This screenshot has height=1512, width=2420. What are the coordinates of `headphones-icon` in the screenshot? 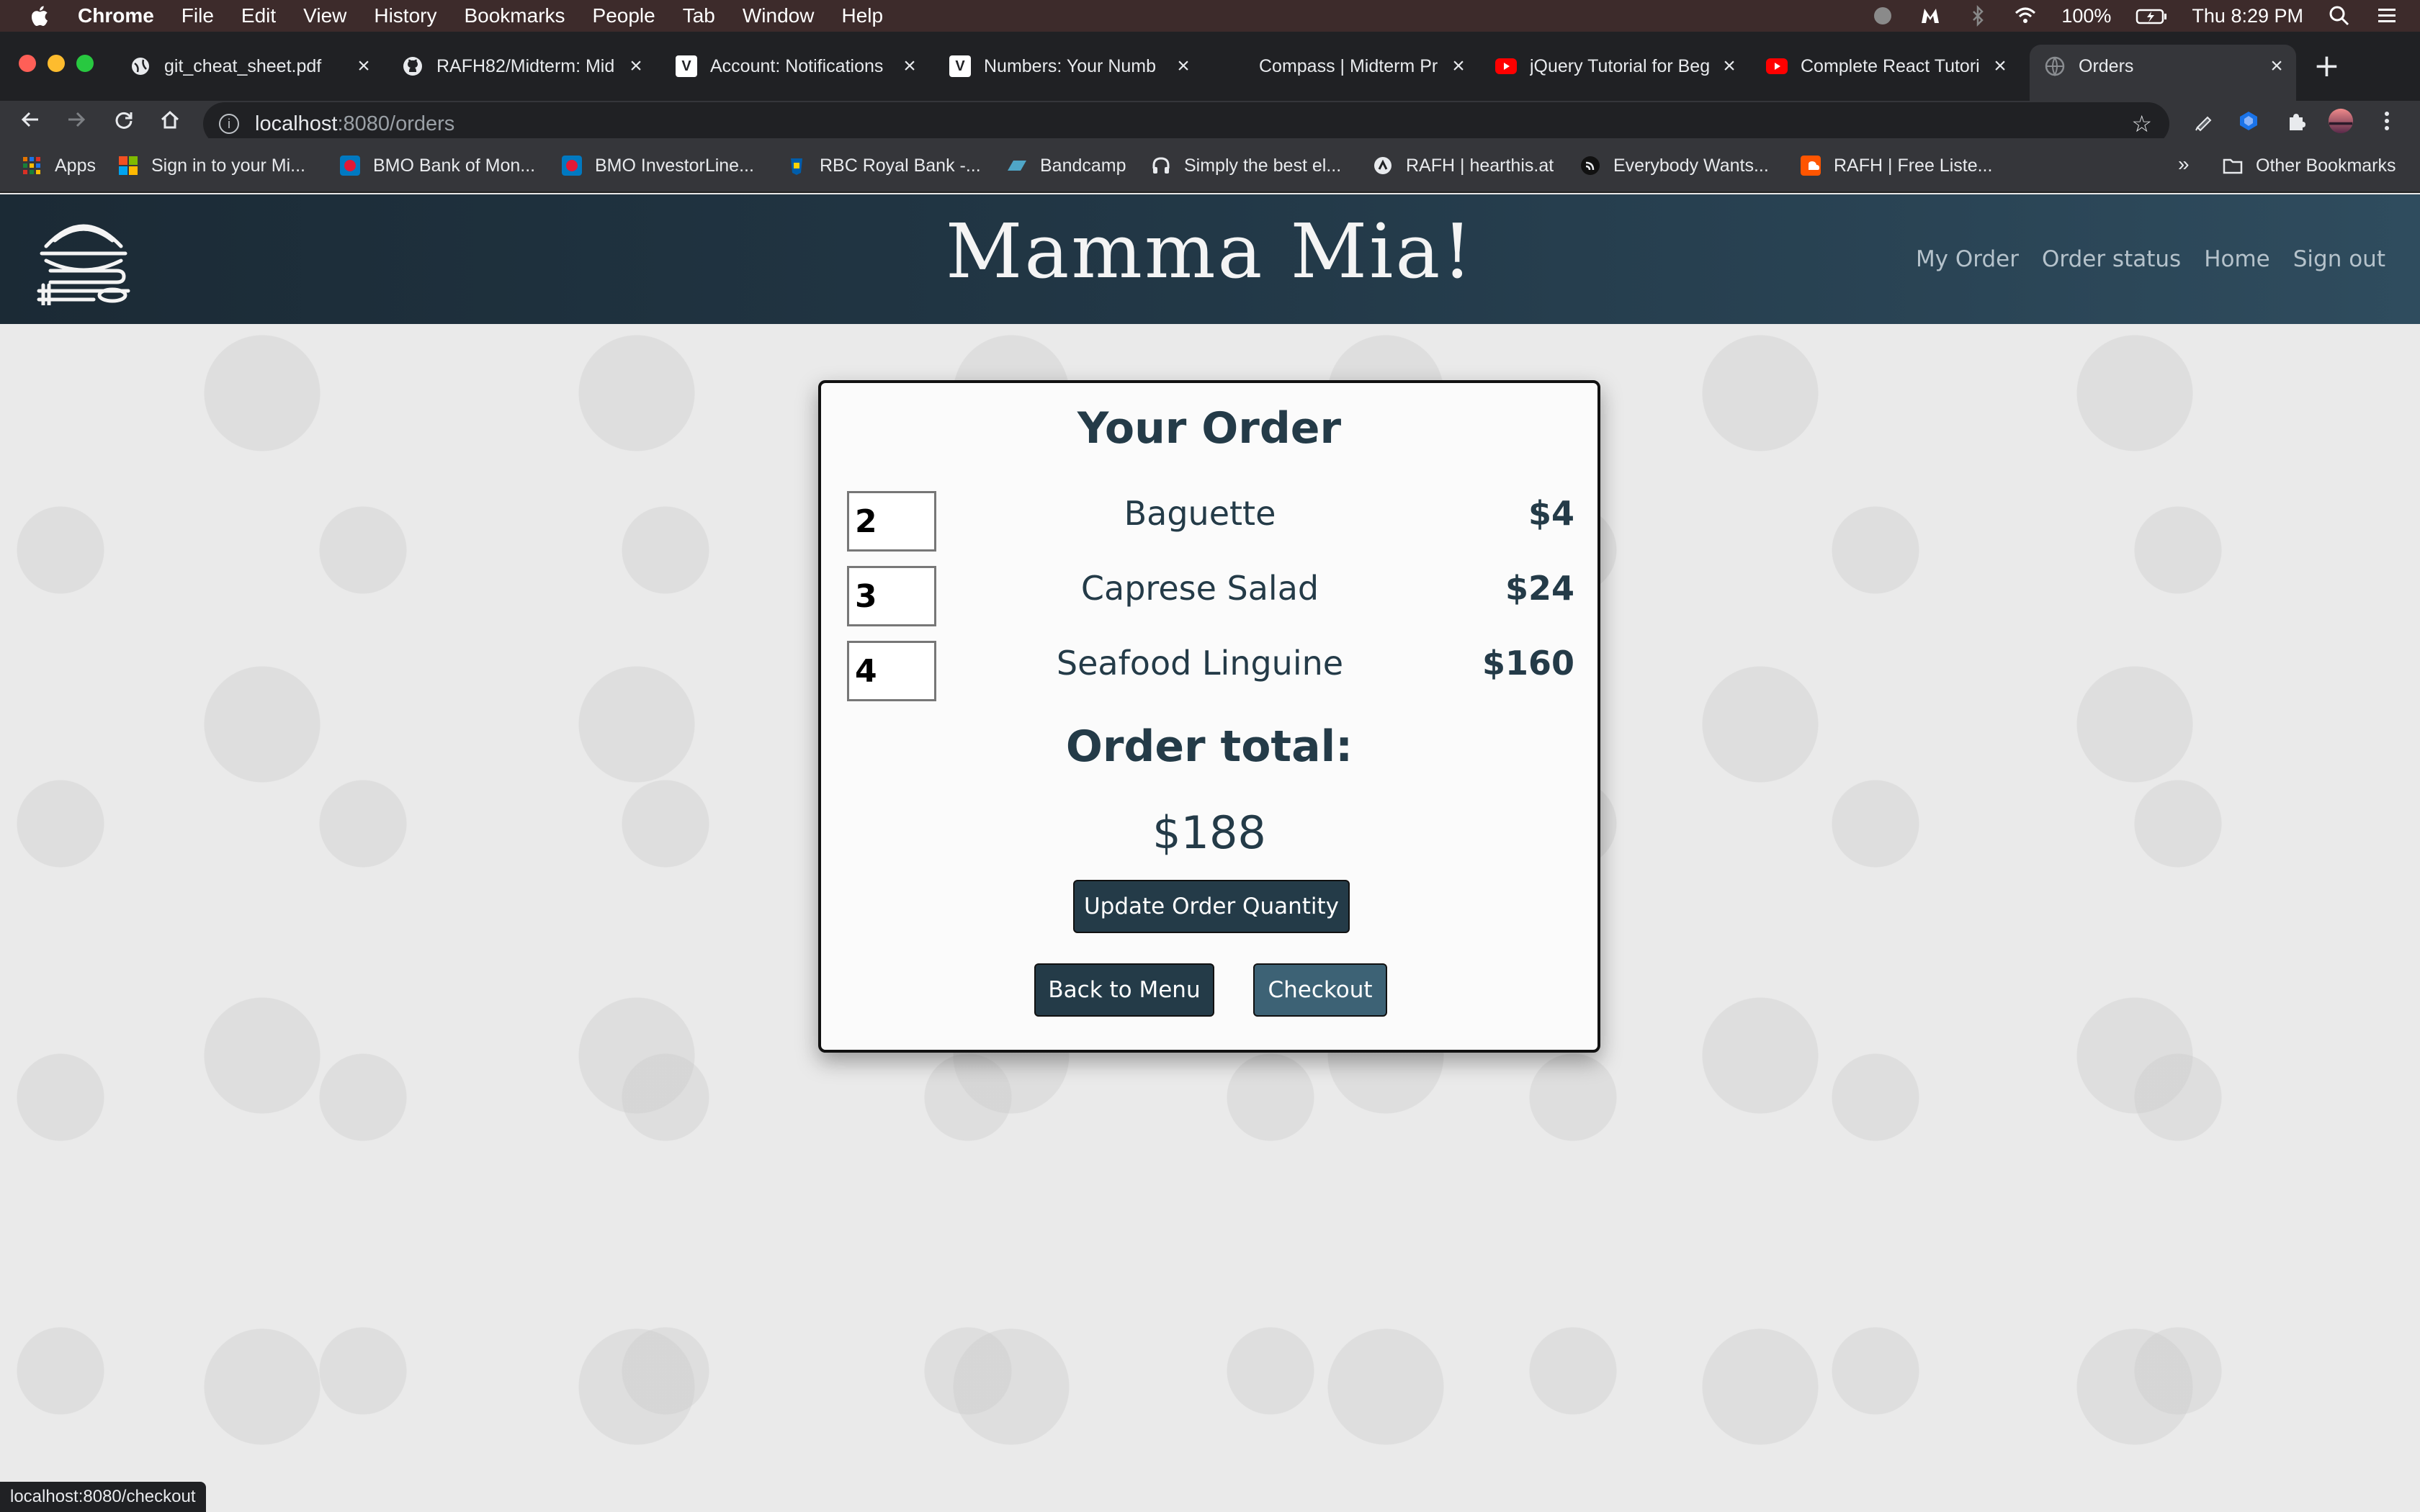 It's located at (1161, 165).